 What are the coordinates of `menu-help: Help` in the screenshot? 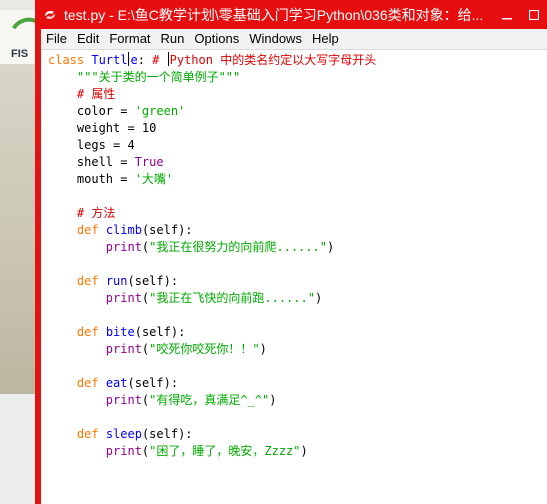 It's located at (325, 39).